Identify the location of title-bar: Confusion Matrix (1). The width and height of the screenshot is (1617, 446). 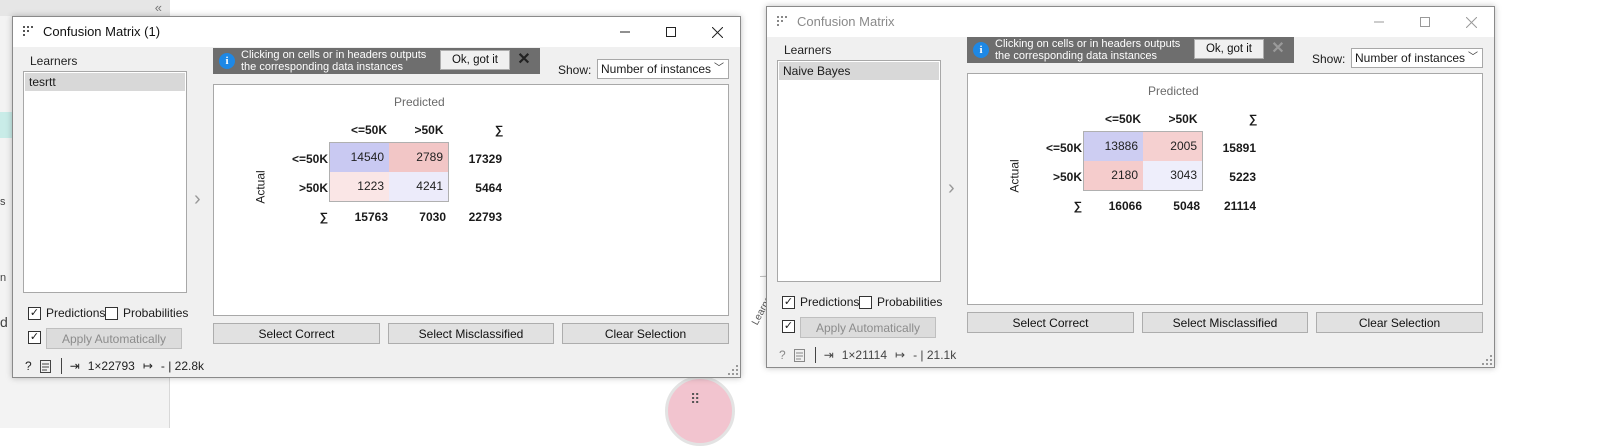
(376, 32).